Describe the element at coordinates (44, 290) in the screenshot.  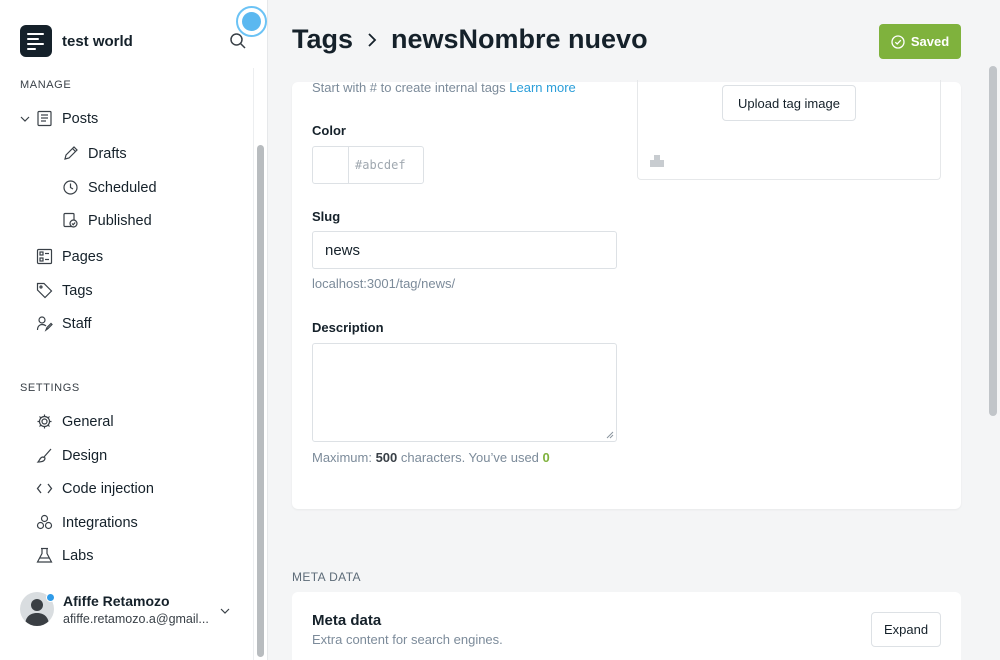
I see `tag-icon` at that location.